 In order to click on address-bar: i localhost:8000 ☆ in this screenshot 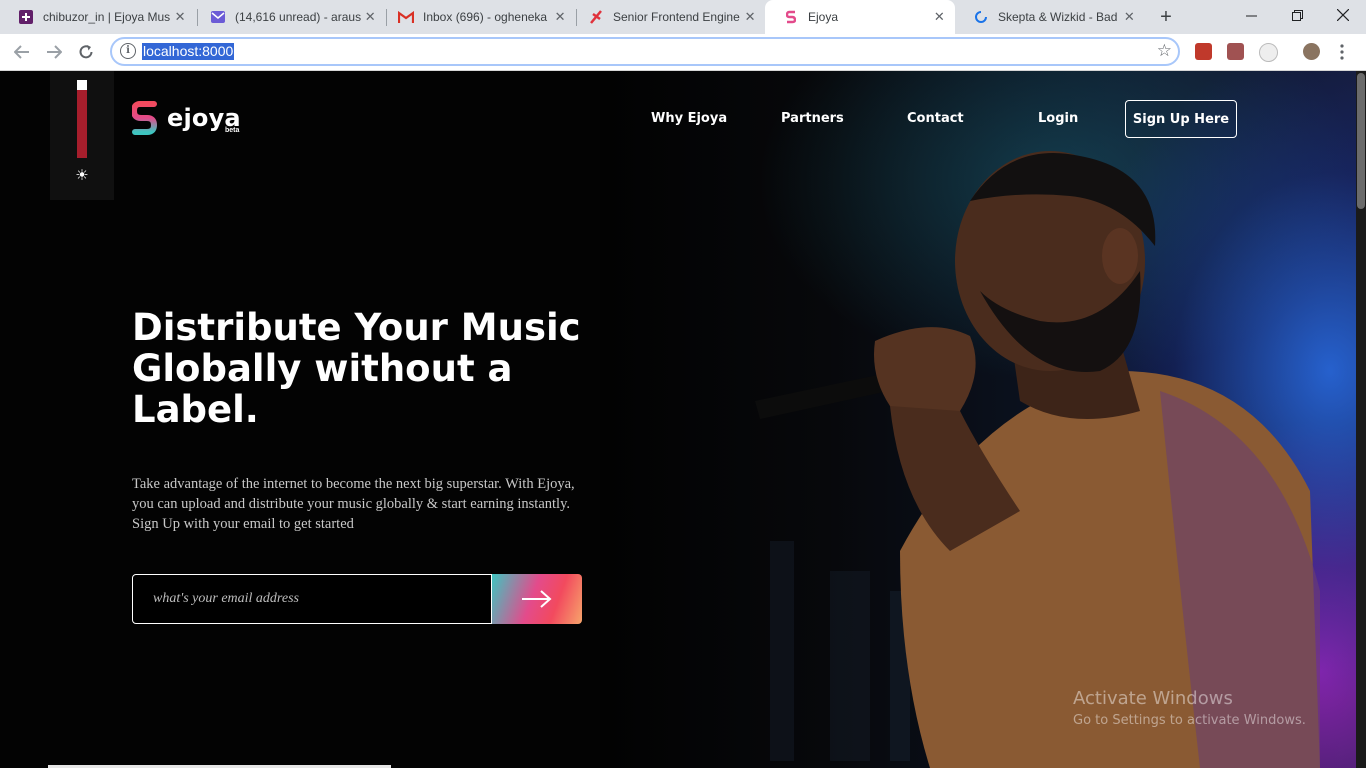, I will do `click(645, 51)`.